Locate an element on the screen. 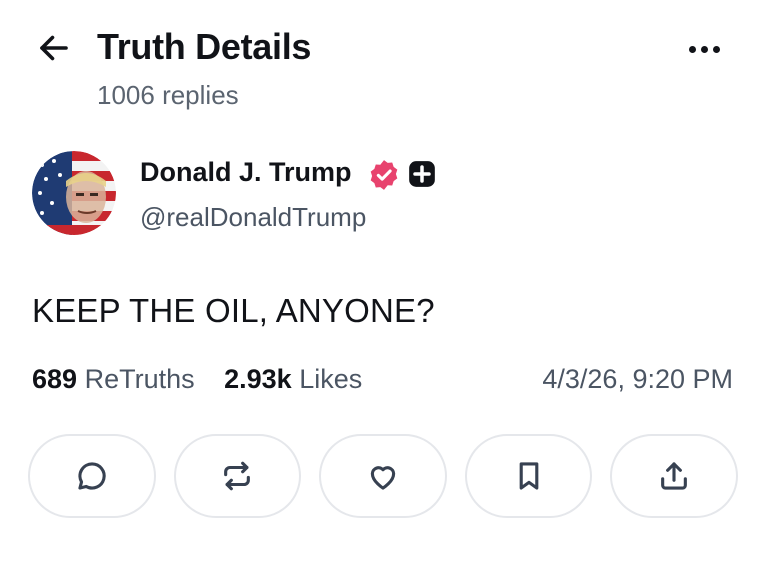  reply-button is located at coordinates (92, 476).